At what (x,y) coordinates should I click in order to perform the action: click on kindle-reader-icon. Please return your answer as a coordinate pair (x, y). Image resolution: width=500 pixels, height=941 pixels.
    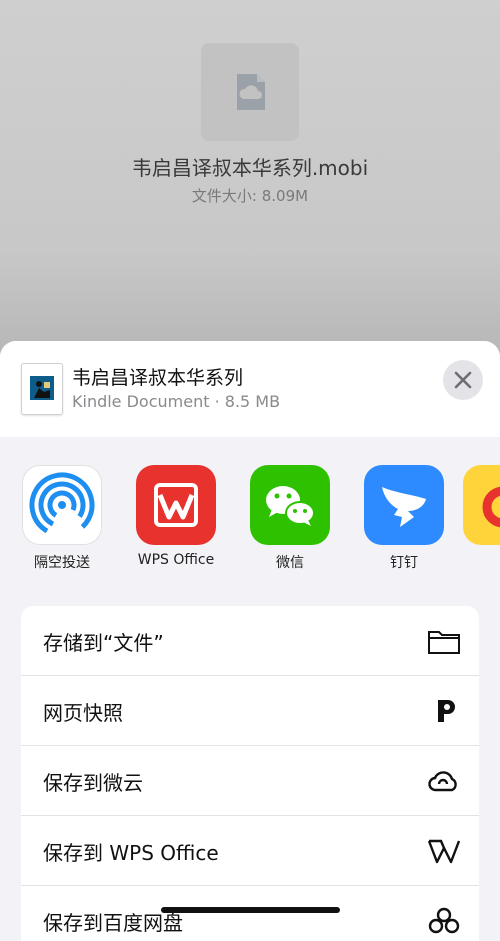
    Looking at the image, I should click on (42, 388).